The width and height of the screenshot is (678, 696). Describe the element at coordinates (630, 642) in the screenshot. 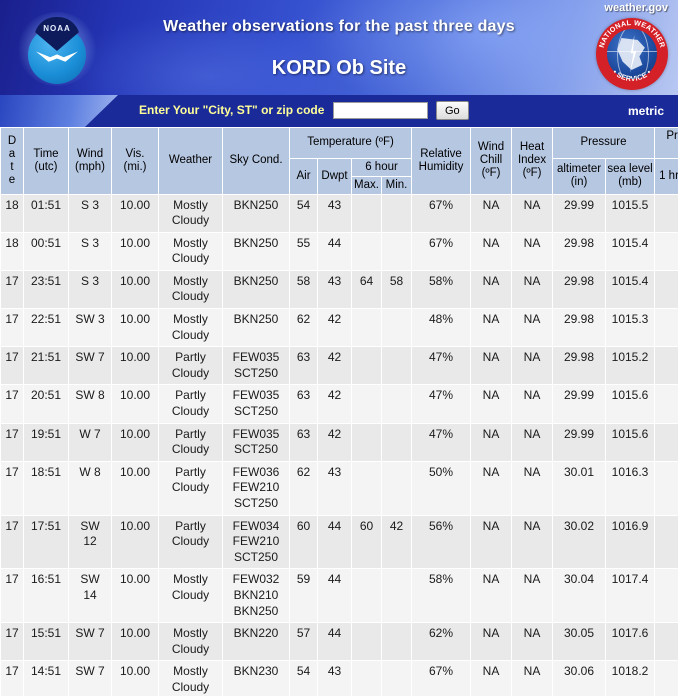

I see `cell-sea-level: 1017.6` at that location.